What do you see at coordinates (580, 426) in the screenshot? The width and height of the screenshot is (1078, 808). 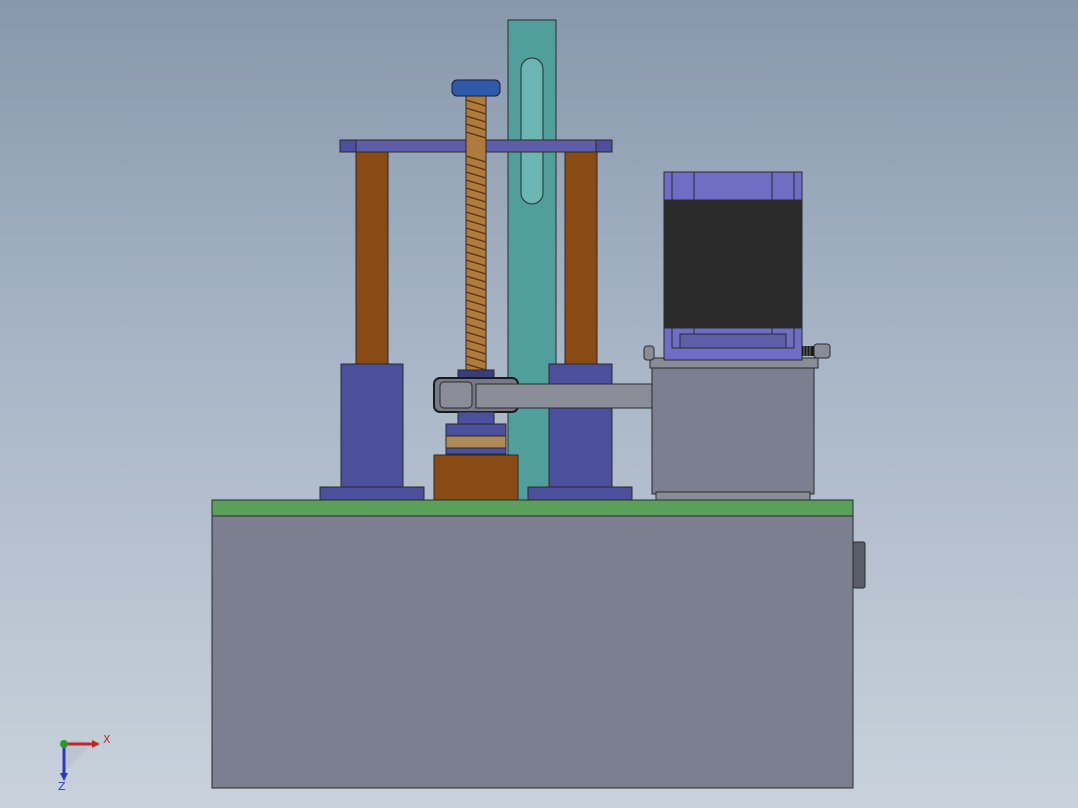 I see `right-support` at bounding box center [580, 426].